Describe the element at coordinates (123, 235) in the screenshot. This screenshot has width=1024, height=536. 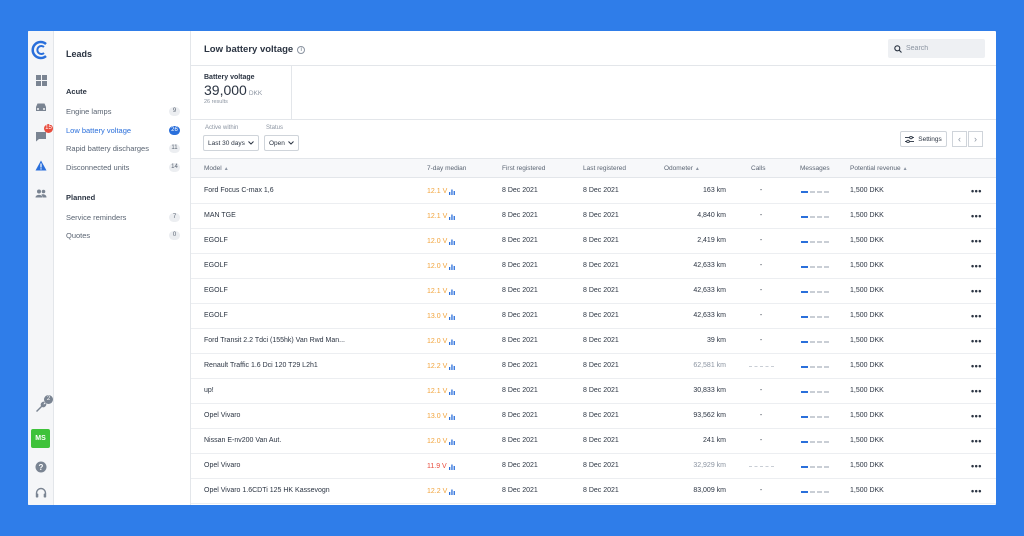
I see `nav-item-quotes: Quotes 0` at that location.